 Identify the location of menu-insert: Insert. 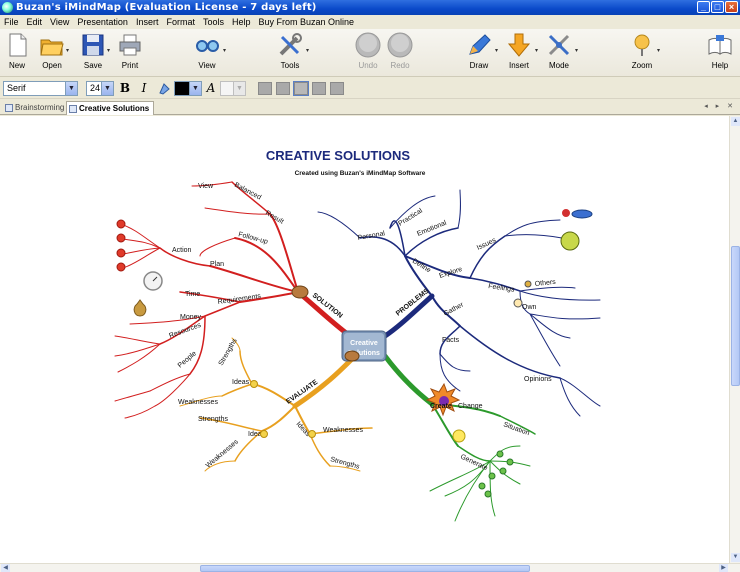
(147, 22).